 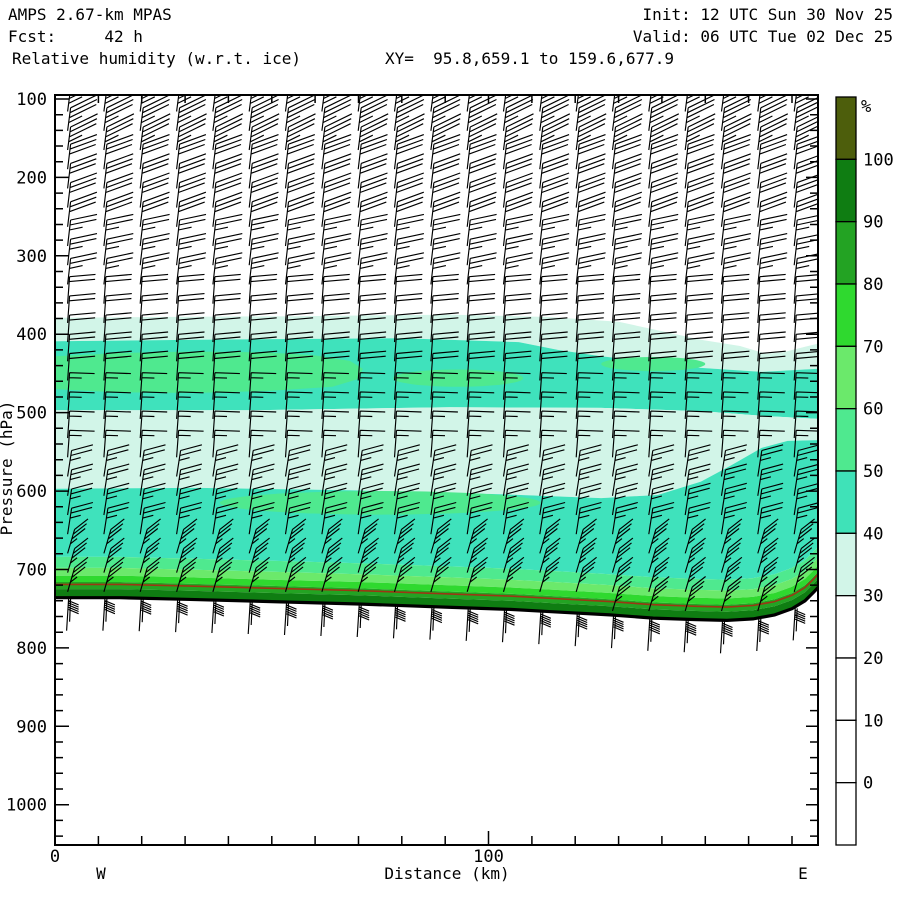 What do you see at coordinates (873, 285) in the screenshot?
I see `colorbar-tick-label: 80` at bounding box center [873, 285].